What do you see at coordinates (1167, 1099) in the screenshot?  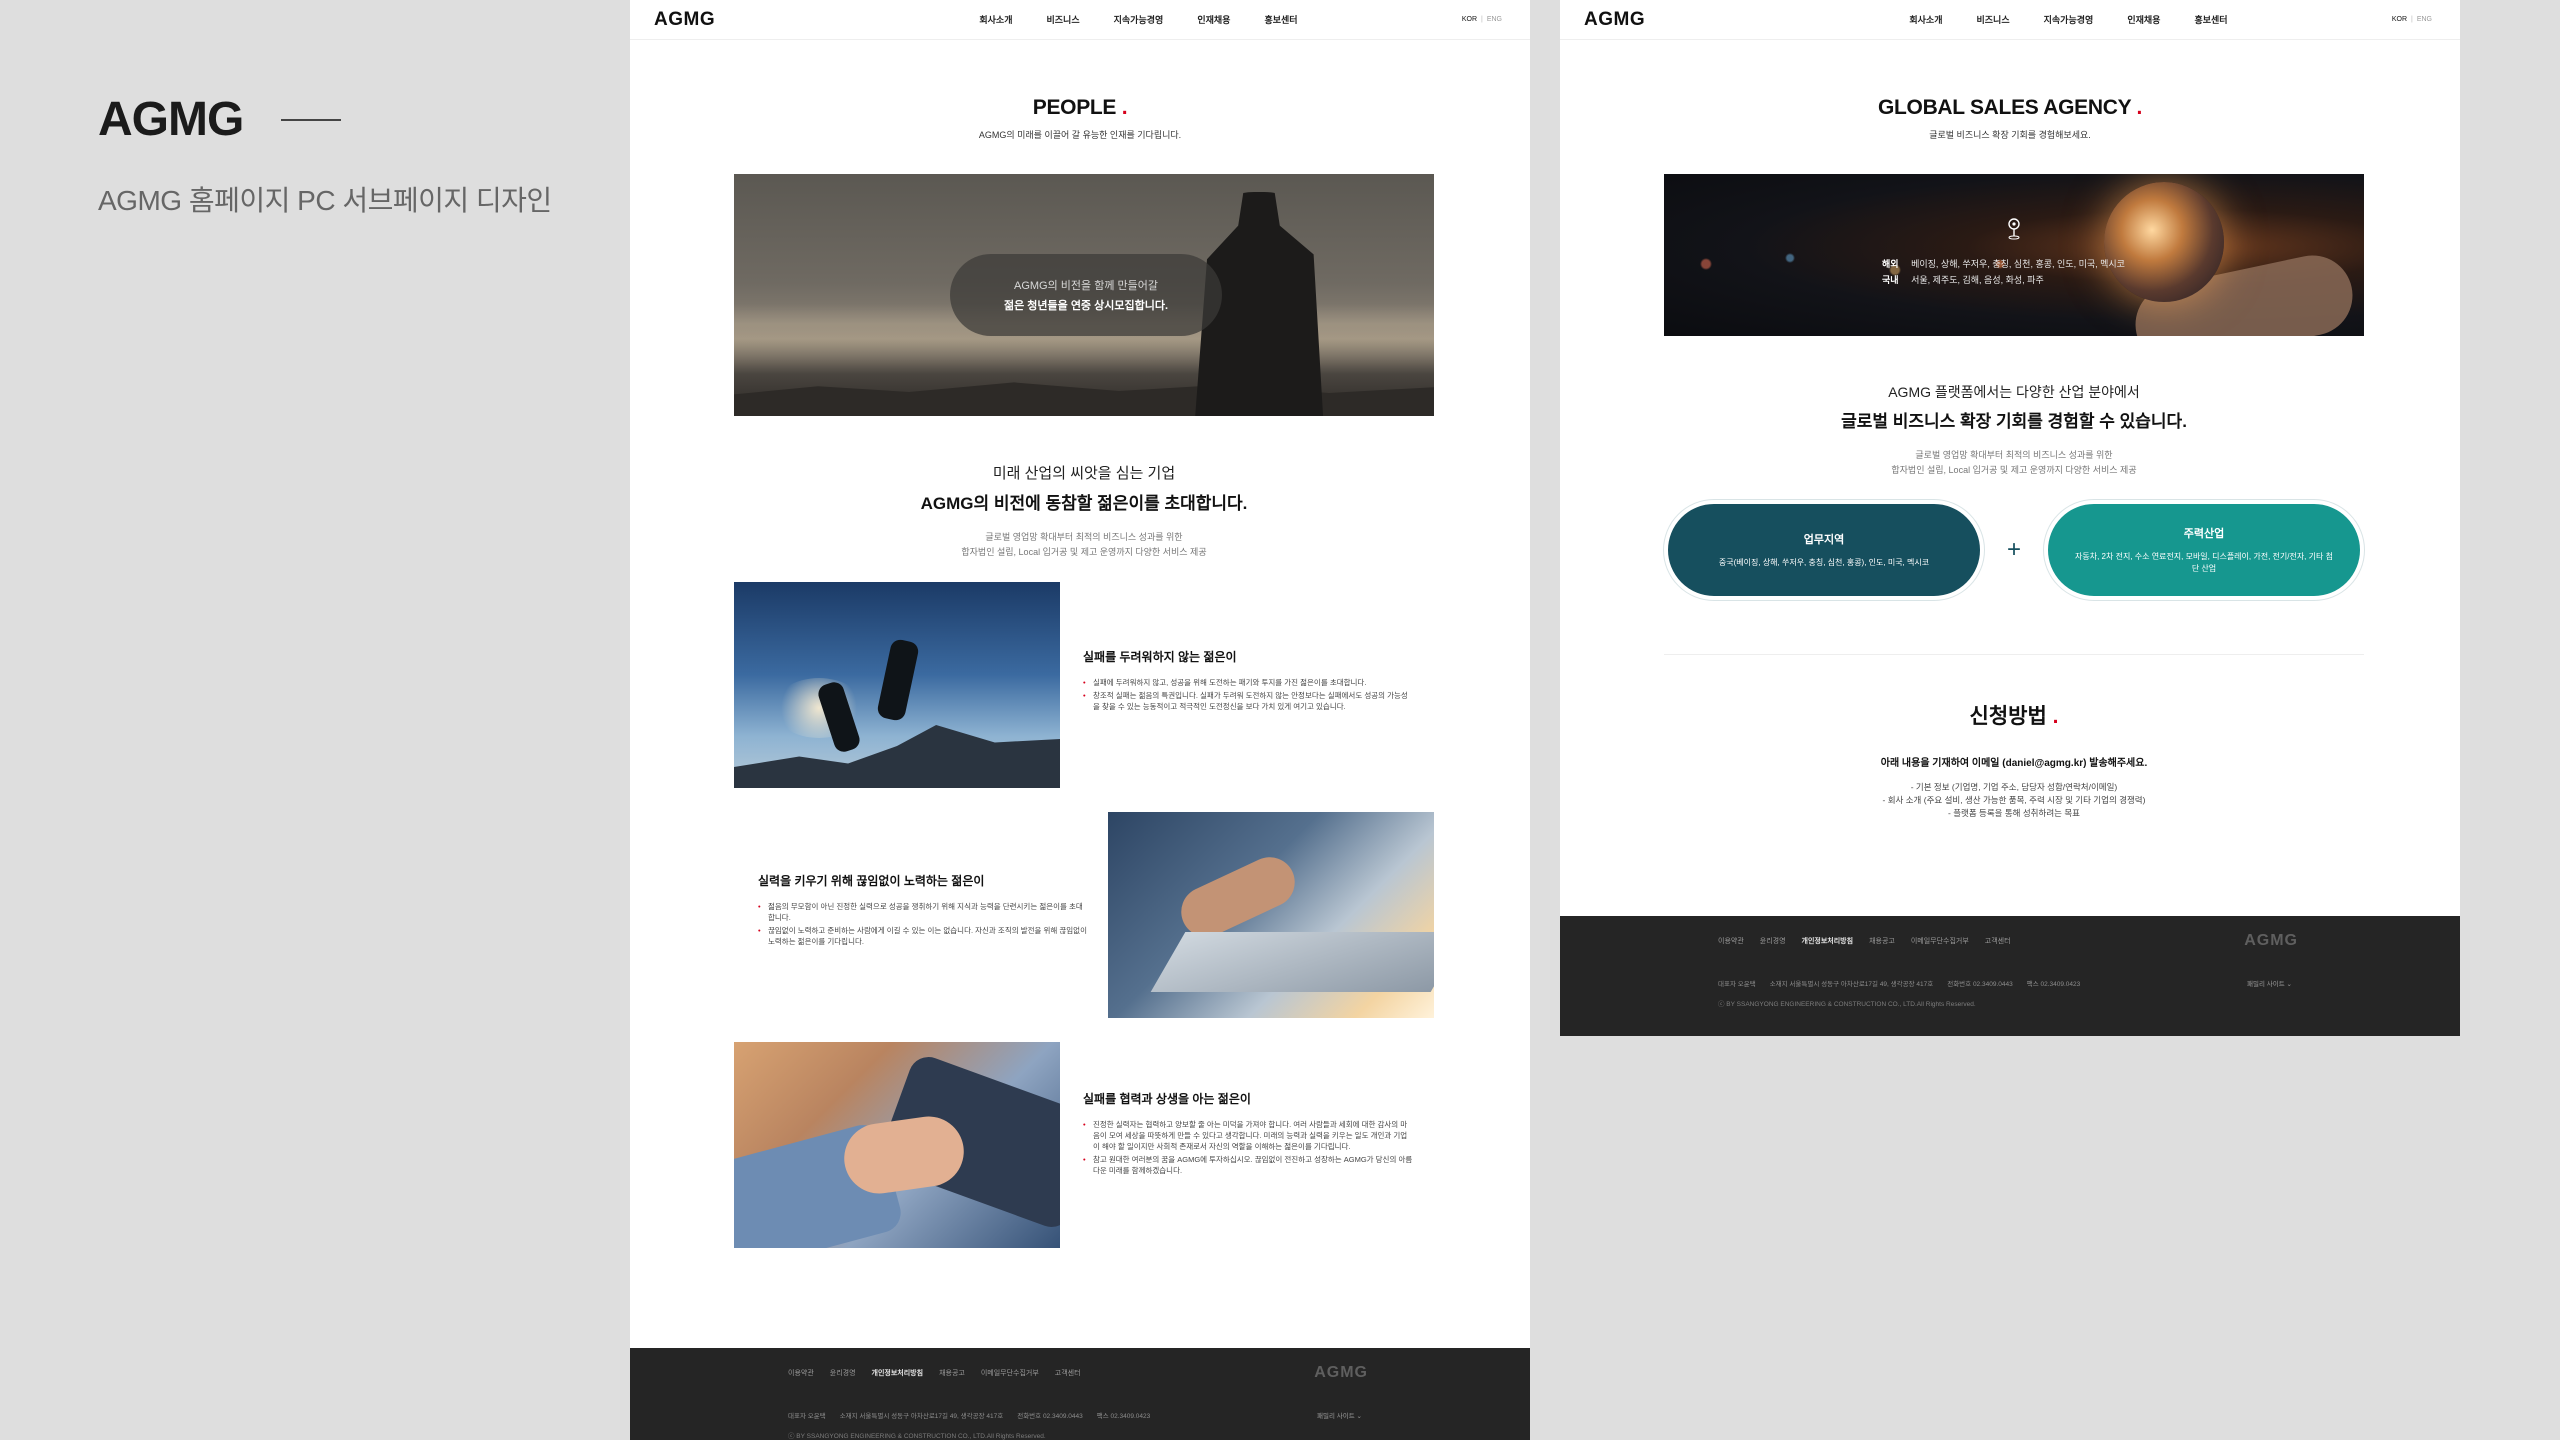 I see `feature-title-3: 실패를 협력과 상생을 아는 젊은이` at bounding box center [1167, 1099].